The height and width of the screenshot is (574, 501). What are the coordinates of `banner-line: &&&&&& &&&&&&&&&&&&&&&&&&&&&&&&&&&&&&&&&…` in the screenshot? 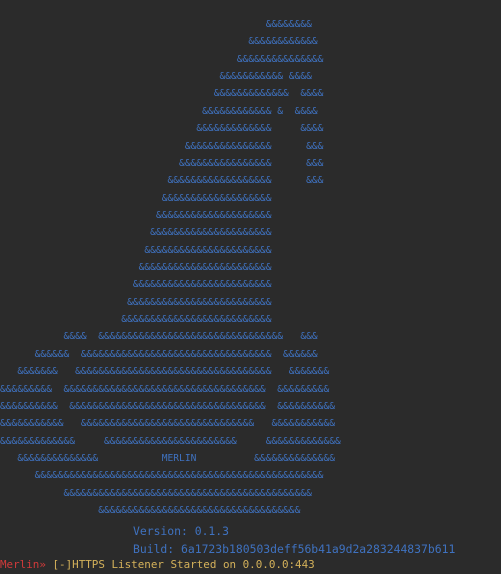 It's located at (159, 354).